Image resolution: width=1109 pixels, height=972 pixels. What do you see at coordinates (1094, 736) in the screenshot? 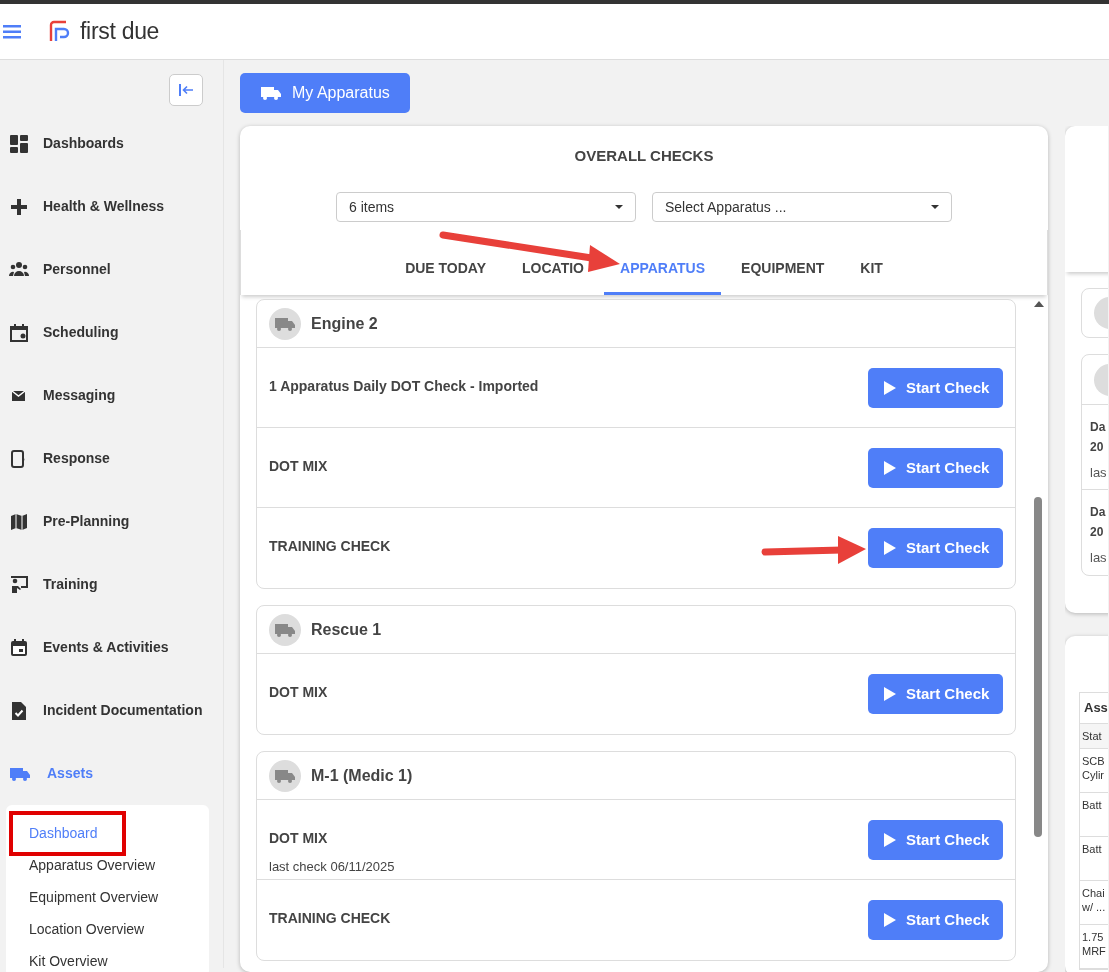
I see `column-header: Stat` at bounding box center [1094, 736].